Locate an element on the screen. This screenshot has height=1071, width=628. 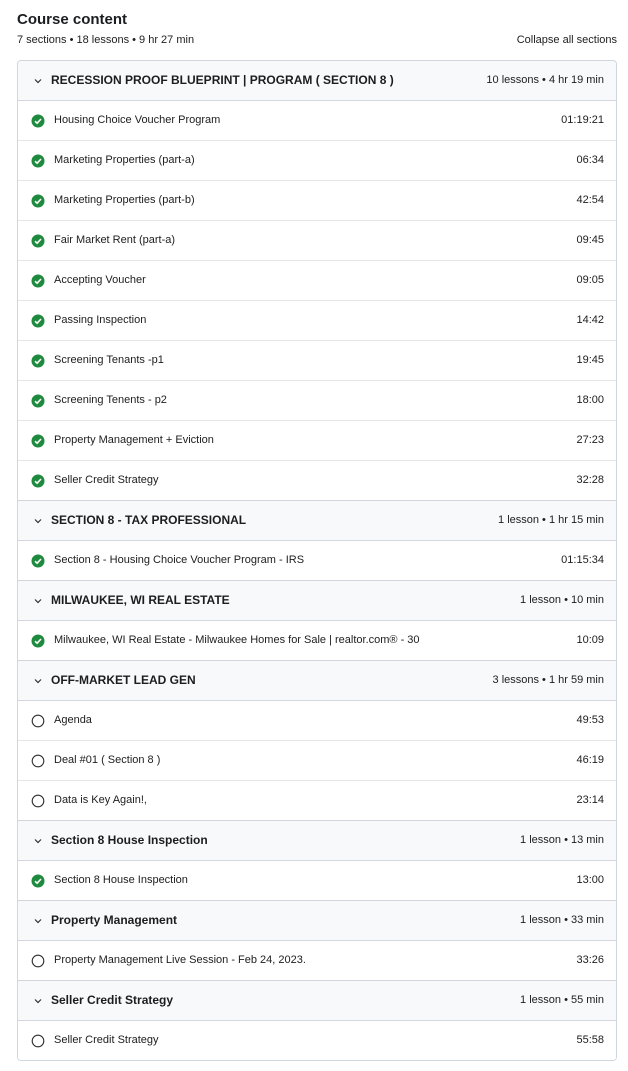
lesson-item: Fair Market Rent (part-a) 09:45 is located at coordinates (317, 241).